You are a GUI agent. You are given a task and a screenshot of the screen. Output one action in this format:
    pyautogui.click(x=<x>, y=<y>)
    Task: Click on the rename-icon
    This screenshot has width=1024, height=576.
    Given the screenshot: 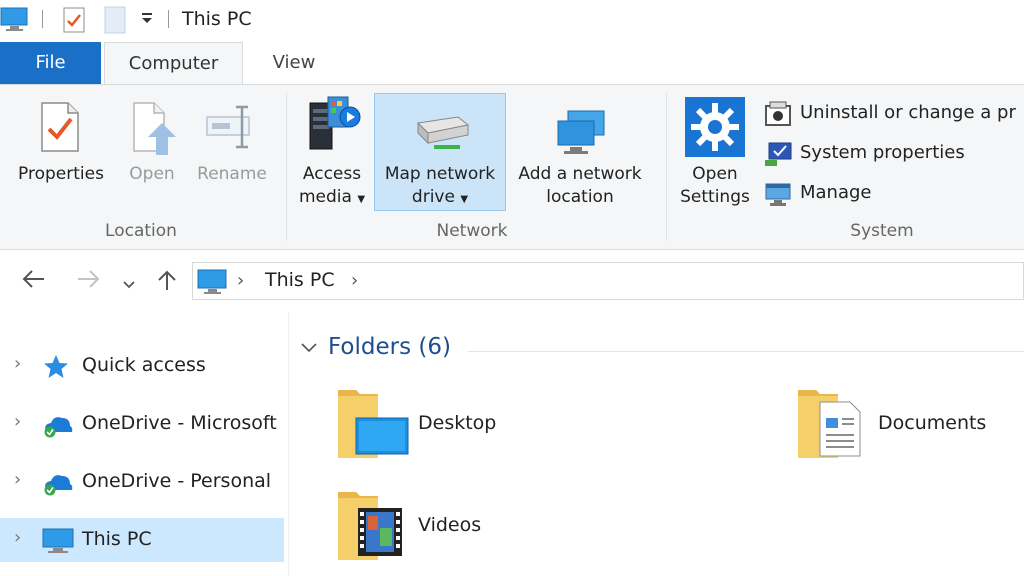 What is the action you would take?
    pyautogui.click(x=232, y=130)
    